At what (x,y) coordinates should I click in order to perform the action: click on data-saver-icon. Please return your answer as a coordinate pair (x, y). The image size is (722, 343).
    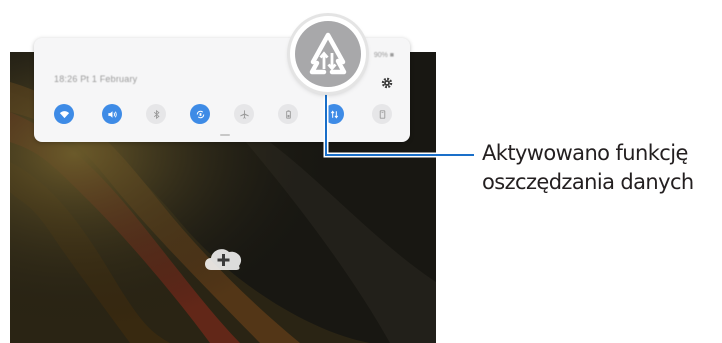
    Looking at the image, I should click on (328, 53).